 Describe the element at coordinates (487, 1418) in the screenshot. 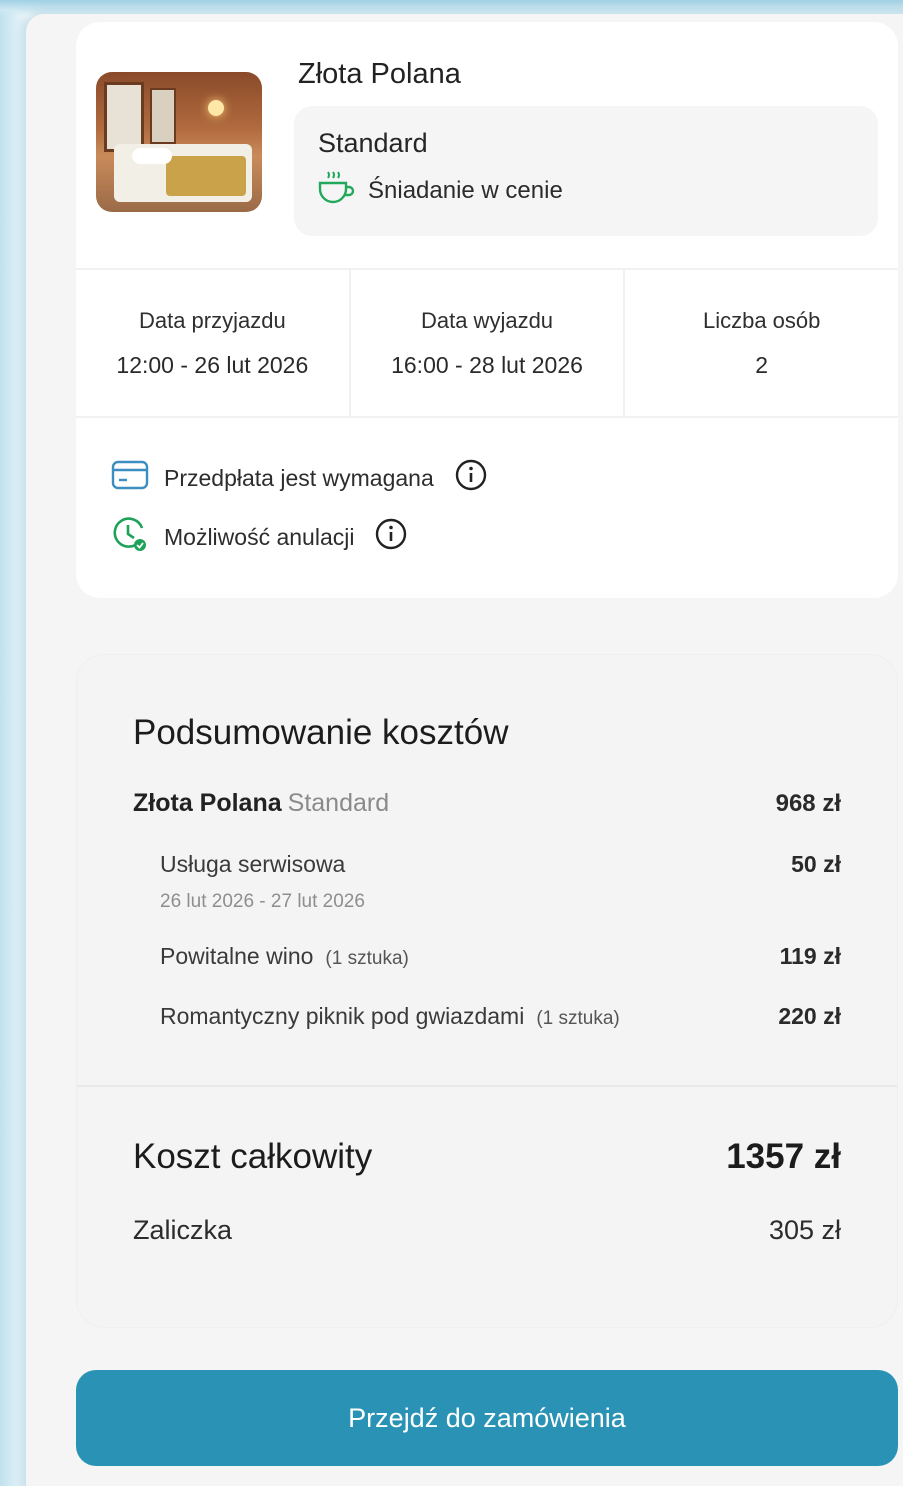

I see `proceed-to-order-button: Przejdź do zamówienia` at that location.